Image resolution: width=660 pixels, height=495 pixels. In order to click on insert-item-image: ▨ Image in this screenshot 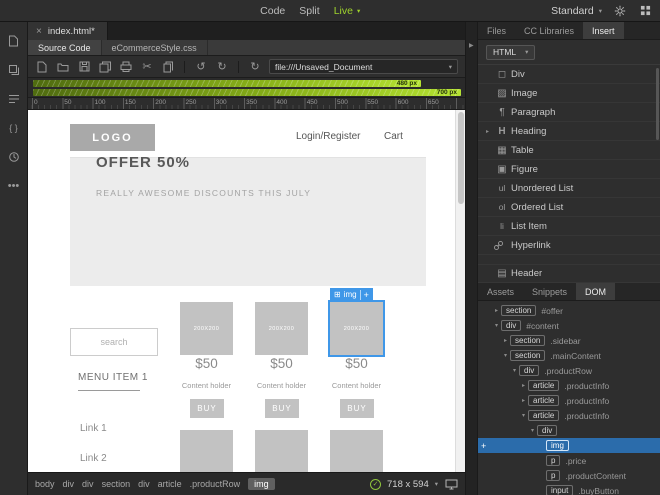, I will do `click(569, 93)`.